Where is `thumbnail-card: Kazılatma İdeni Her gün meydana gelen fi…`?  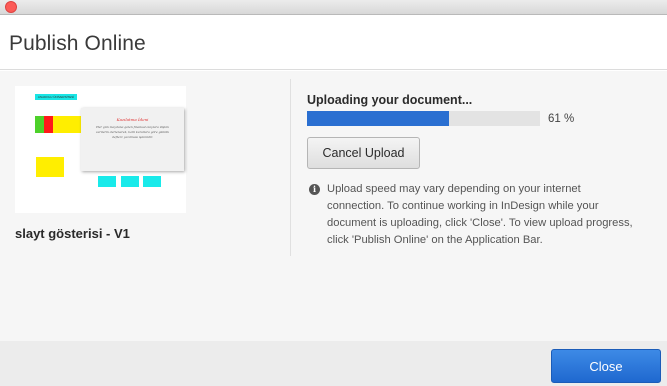
thumbnail-card: Kazılatma İdeni Her gün meydana gelen fi… is located at coordinates (132, 139).